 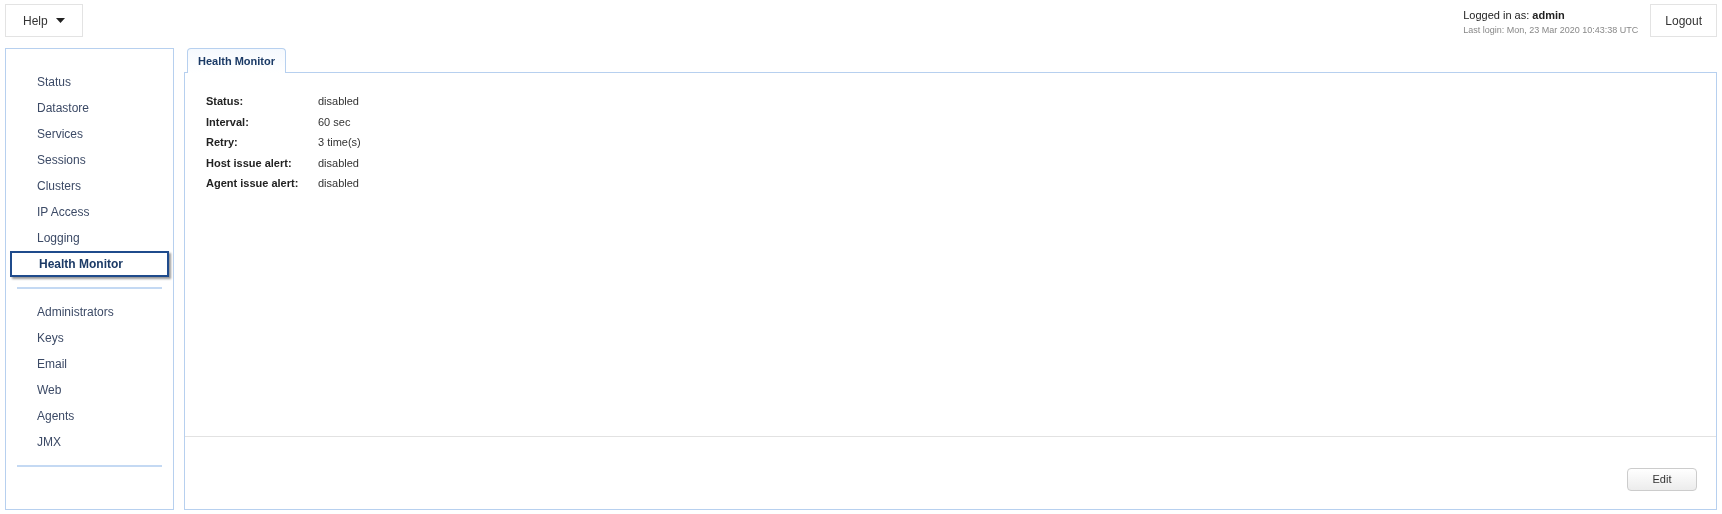 What do you see at coordinates (89, 186) in the screenshot?
I see `sidebar-item: Clusters` at bounding box center [89, 186].